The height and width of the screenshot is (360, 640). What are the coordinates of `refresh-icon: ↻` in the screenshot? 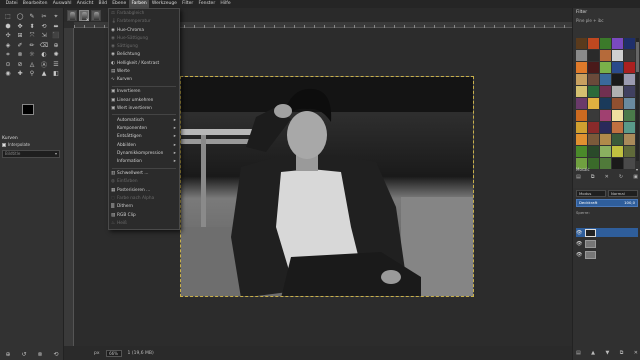 It's located at (621, 178).